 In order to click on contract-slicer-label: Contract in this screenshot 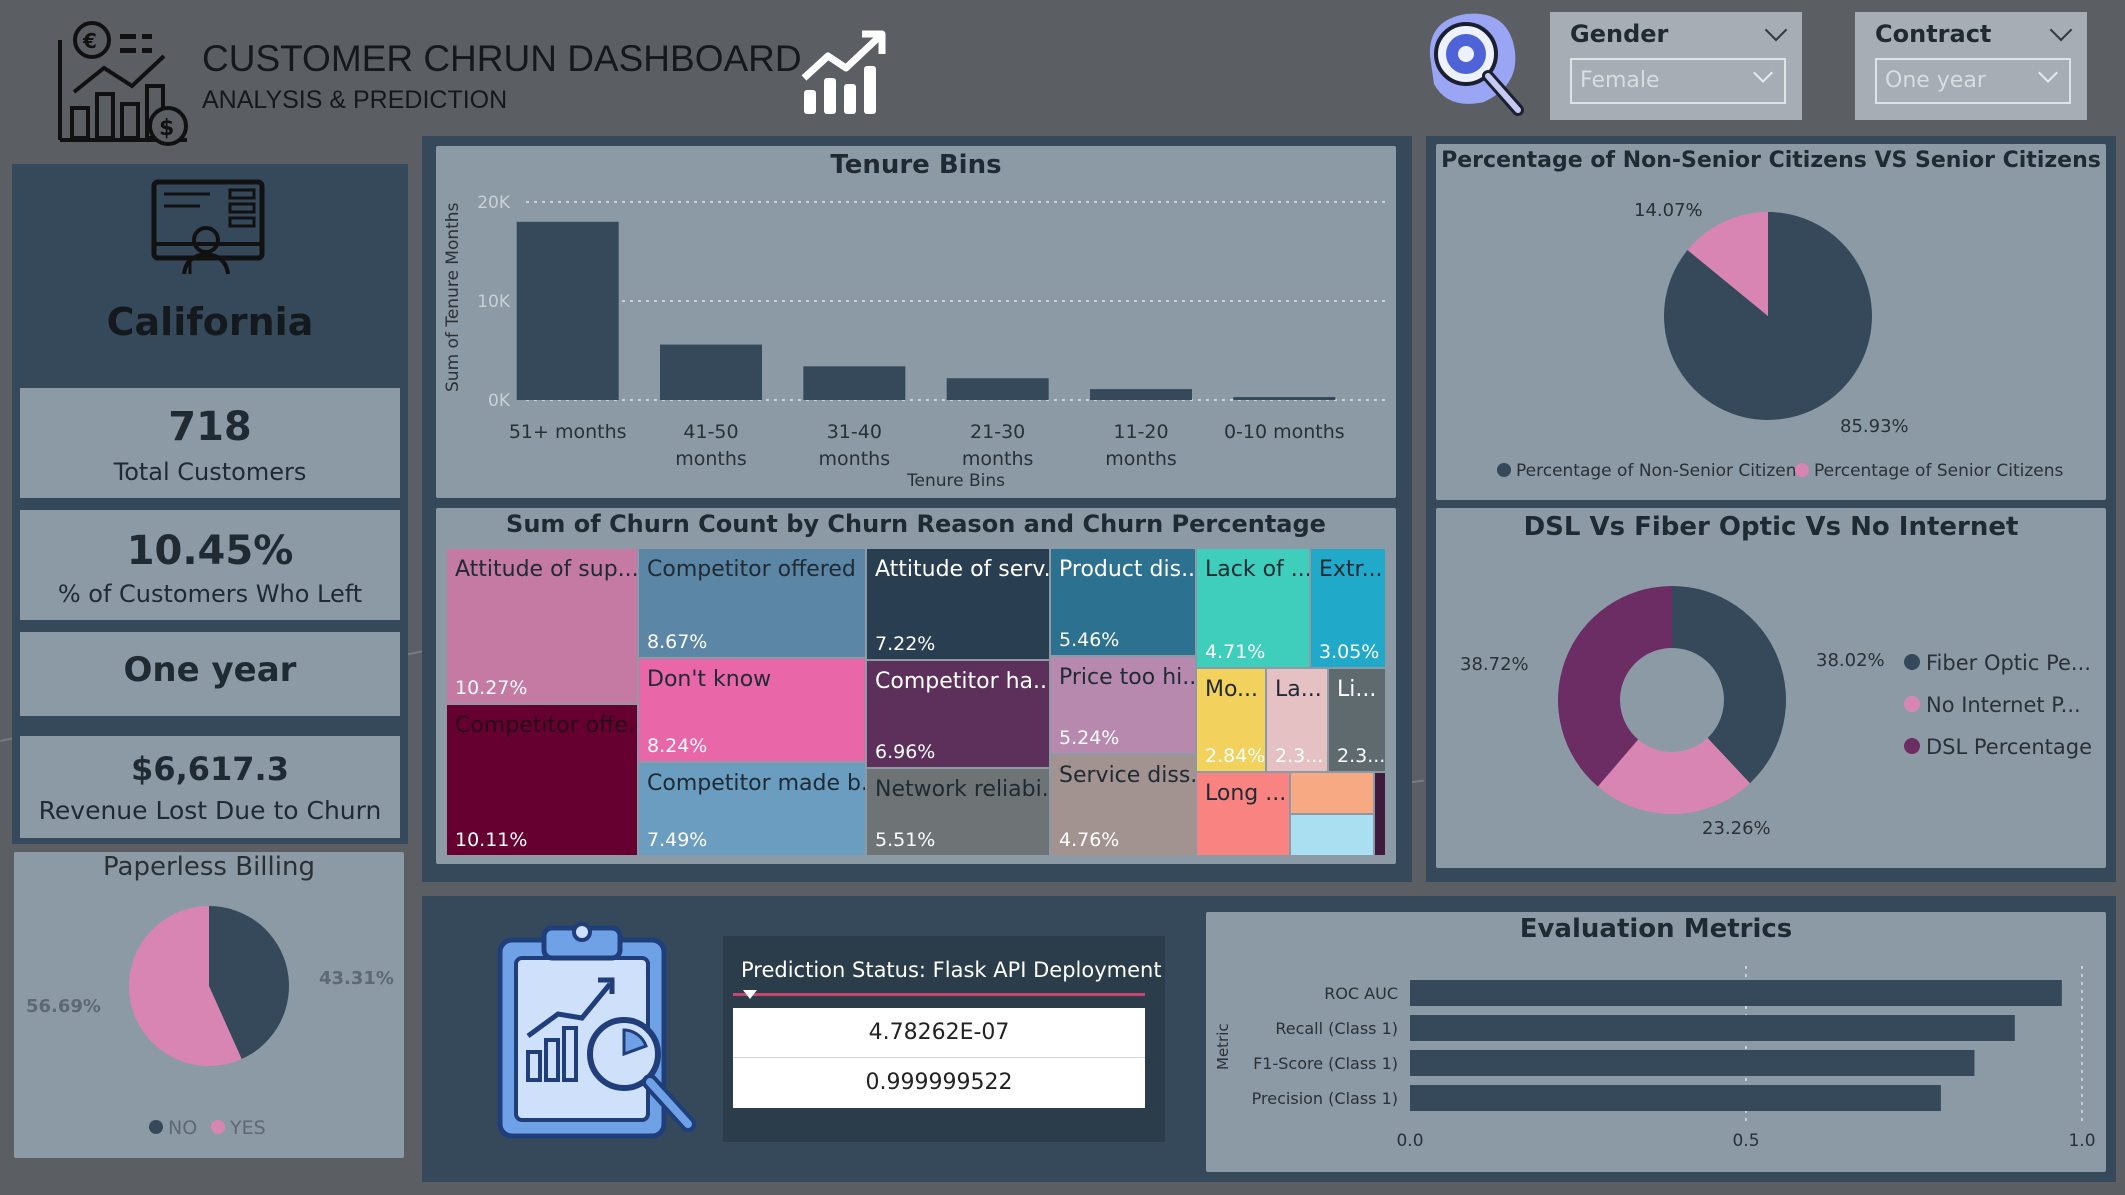, I will do `click(1933, 34)`.